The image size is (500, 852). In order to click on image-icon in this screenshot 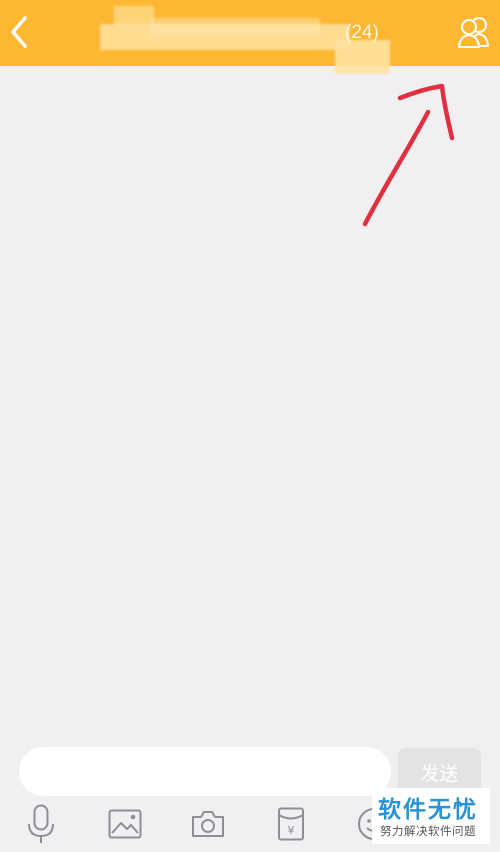, I will do `click(125, 824)`.